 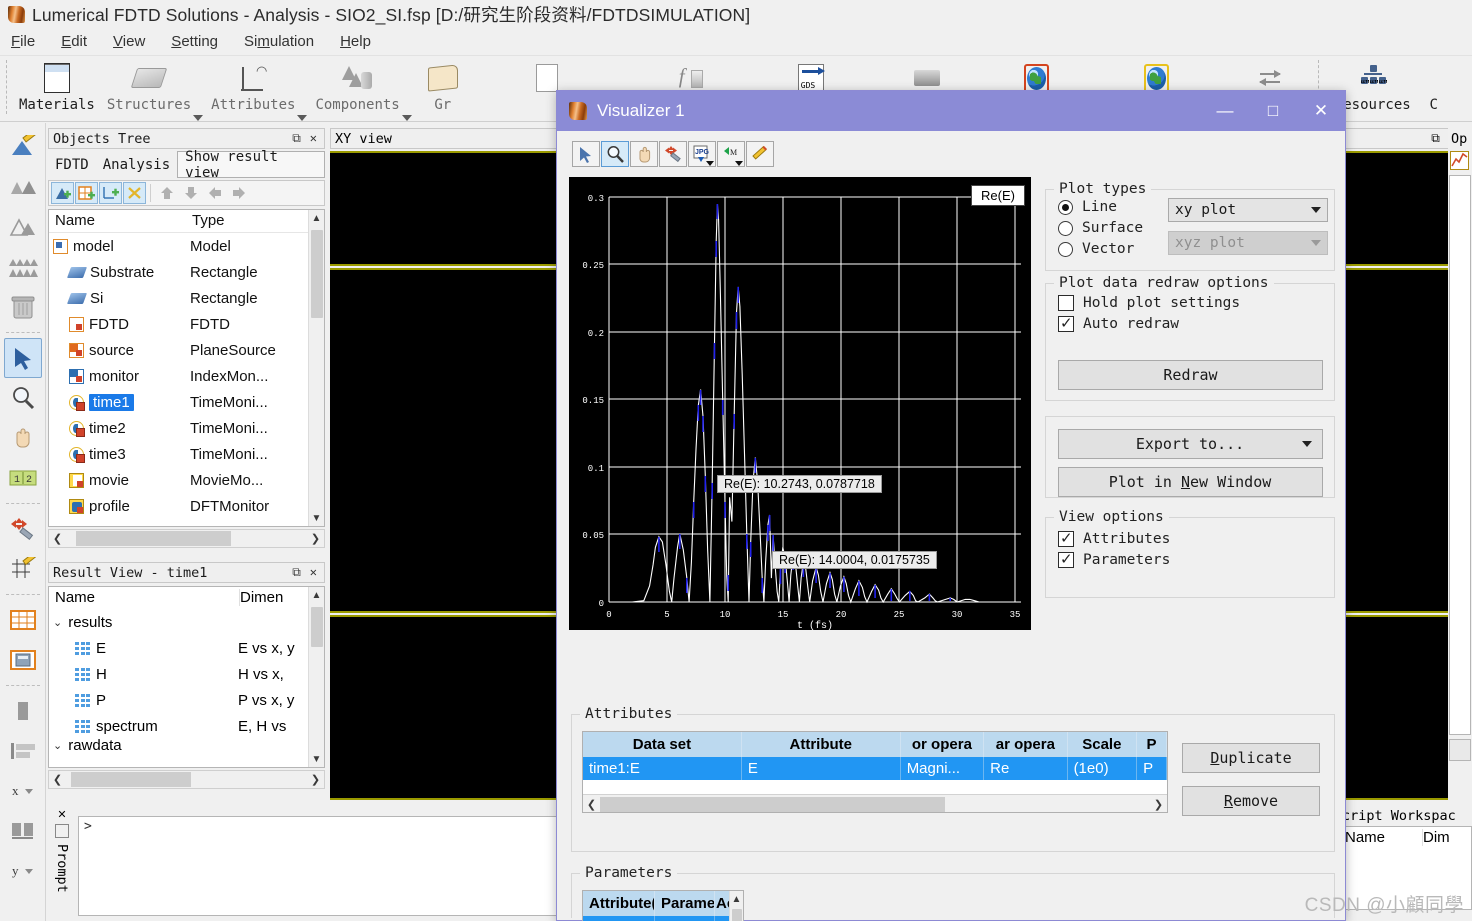 What do you see at coordinates (74, 41) in the screenshot?
I see `menu-edit: Edit` at bounding box center [74, 41].